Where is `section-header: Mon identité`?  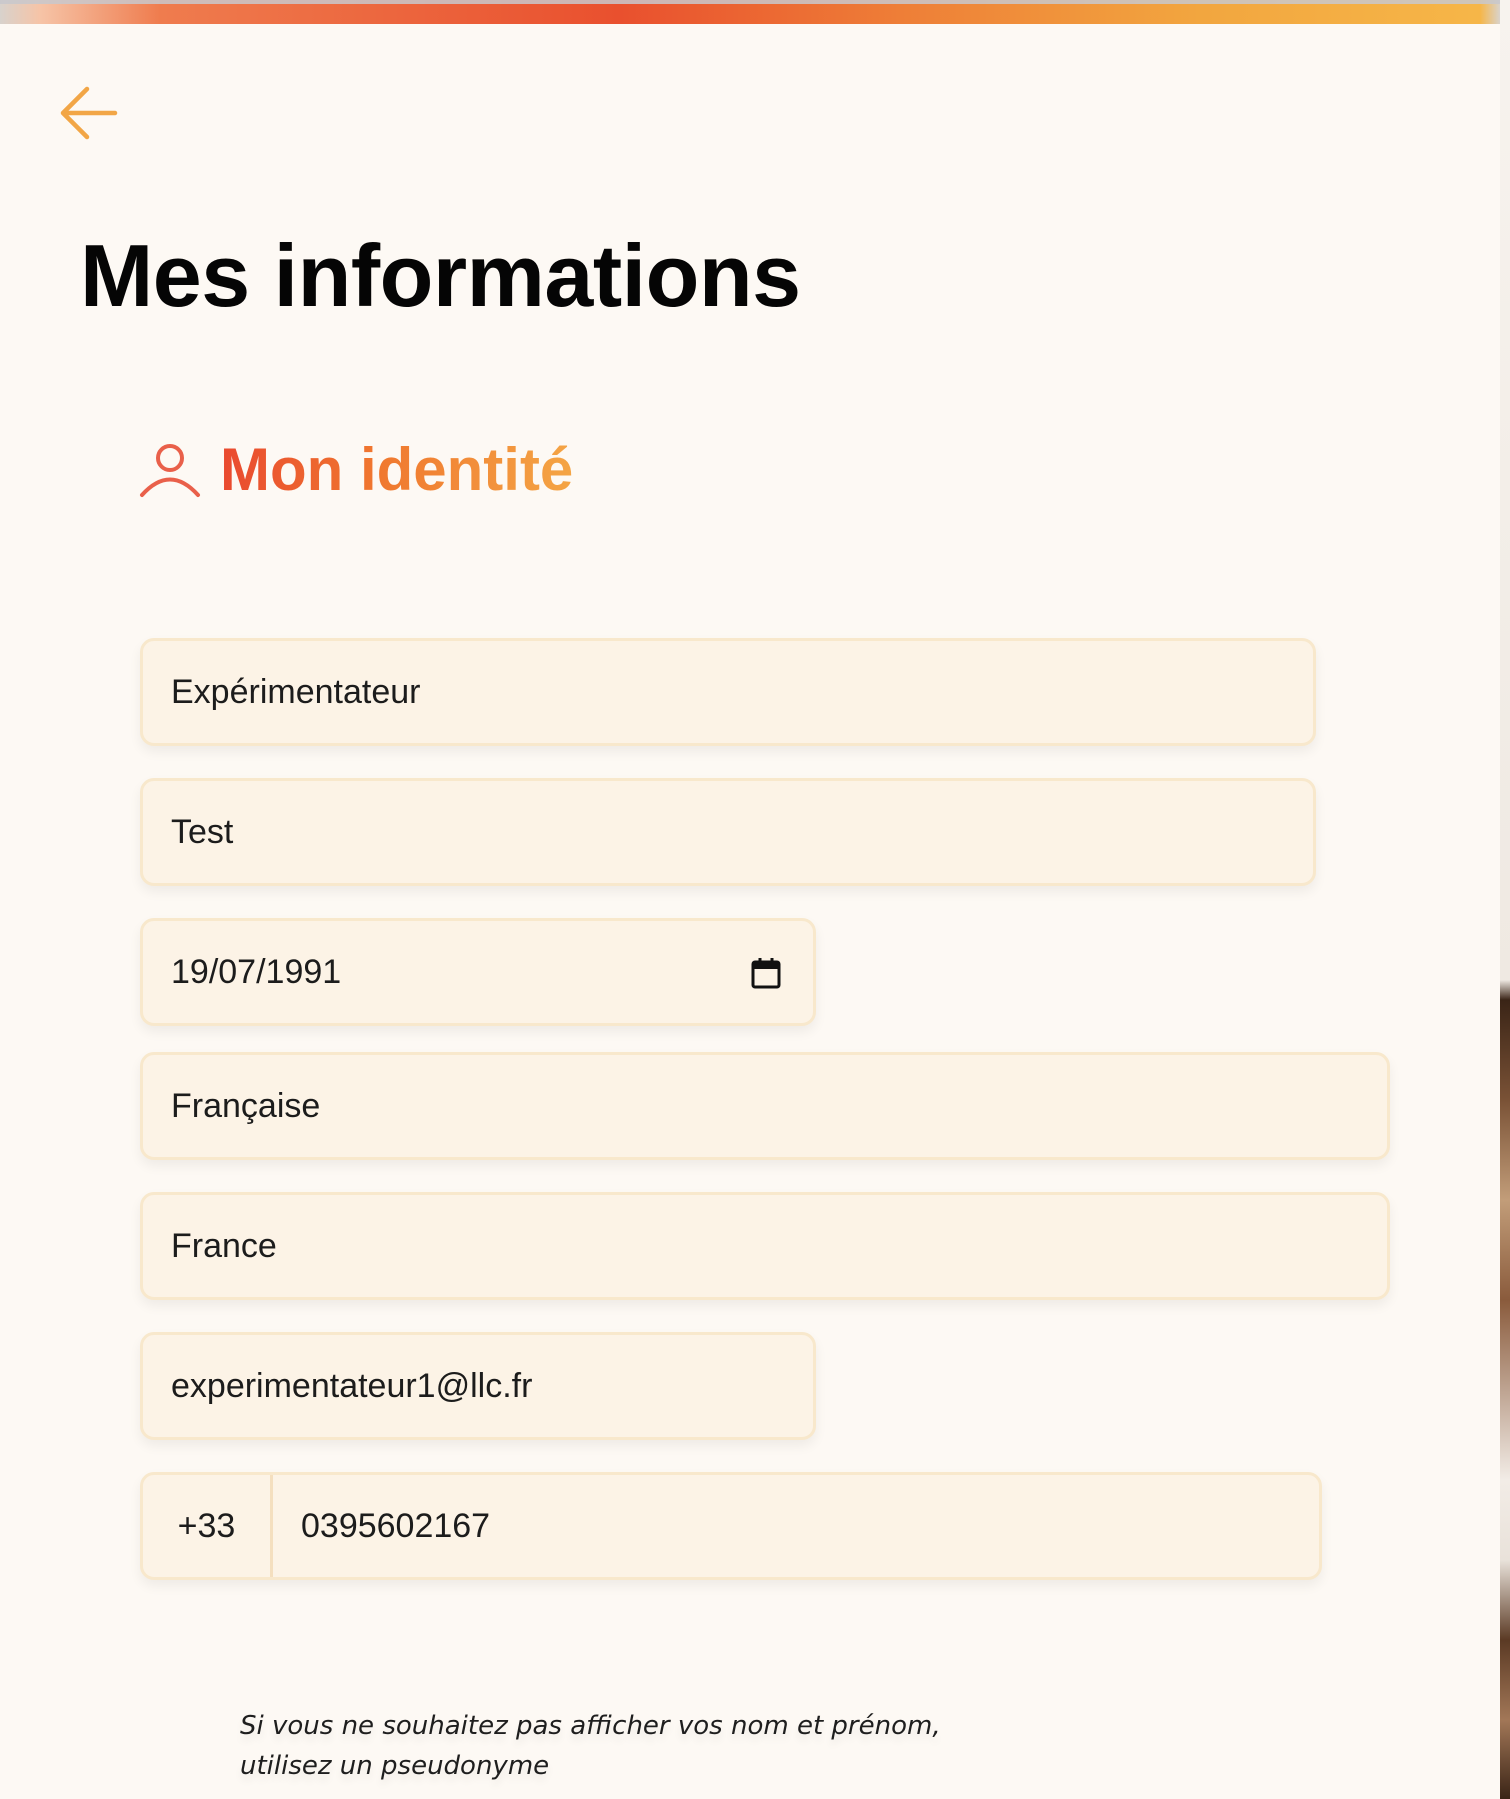 section-header: Mon identité is located at coordinates (355, 470).